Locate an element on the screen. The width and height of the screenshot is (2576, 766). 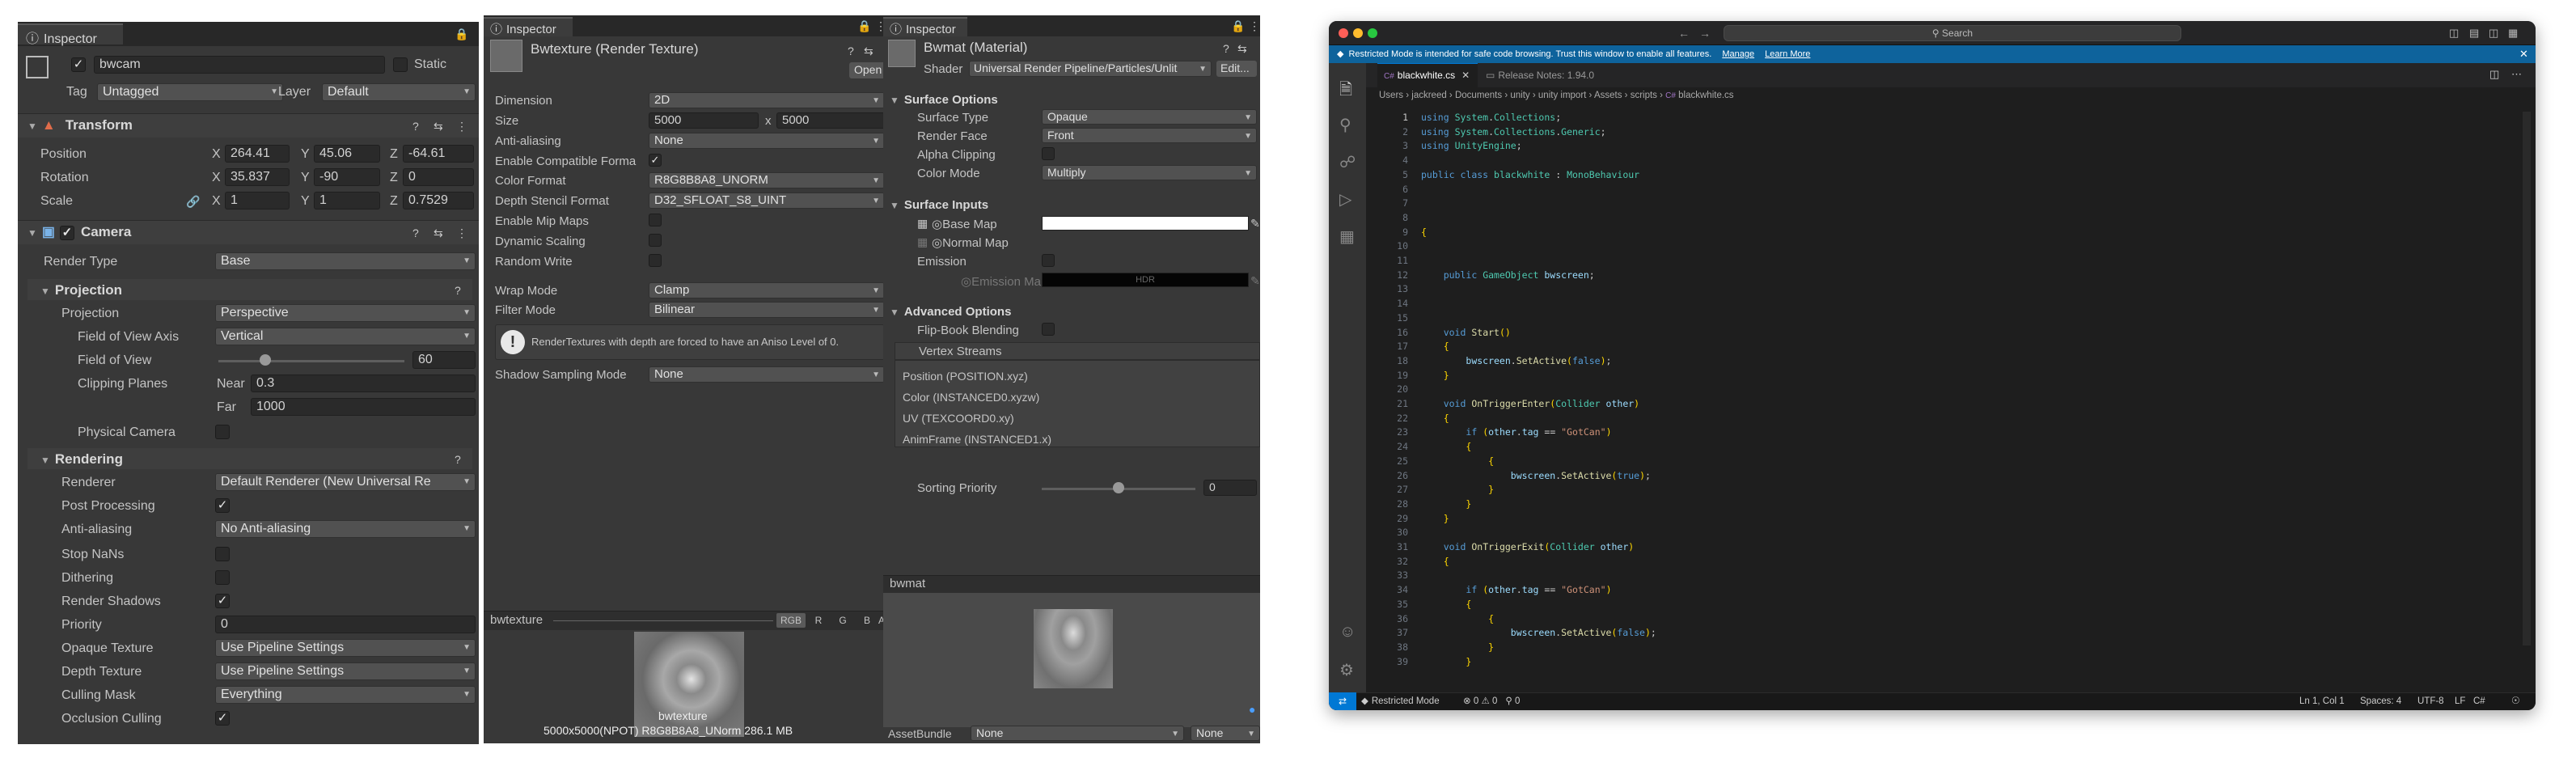
fov-field: 60 is located at coordinates (444, 360).